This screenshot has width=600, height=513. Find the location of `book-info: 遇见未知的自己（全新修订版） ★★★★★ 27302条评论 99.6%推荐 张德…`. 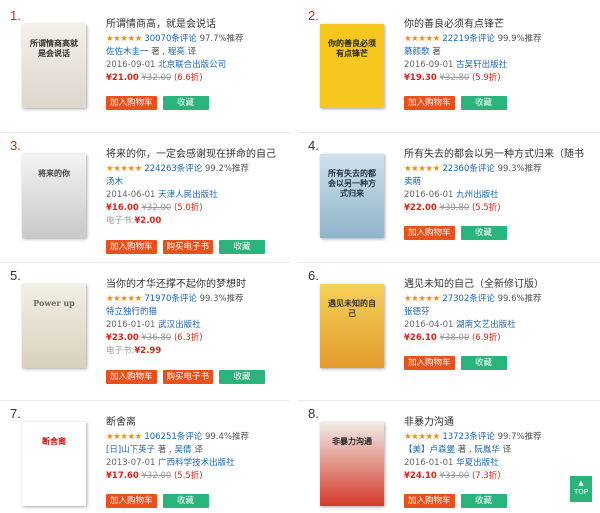

book-info: 遇见未知的自己（全新修订版） ★★★★★ 27302条评论 99.6%推荐 张德… is located at coordinates (499, 311).